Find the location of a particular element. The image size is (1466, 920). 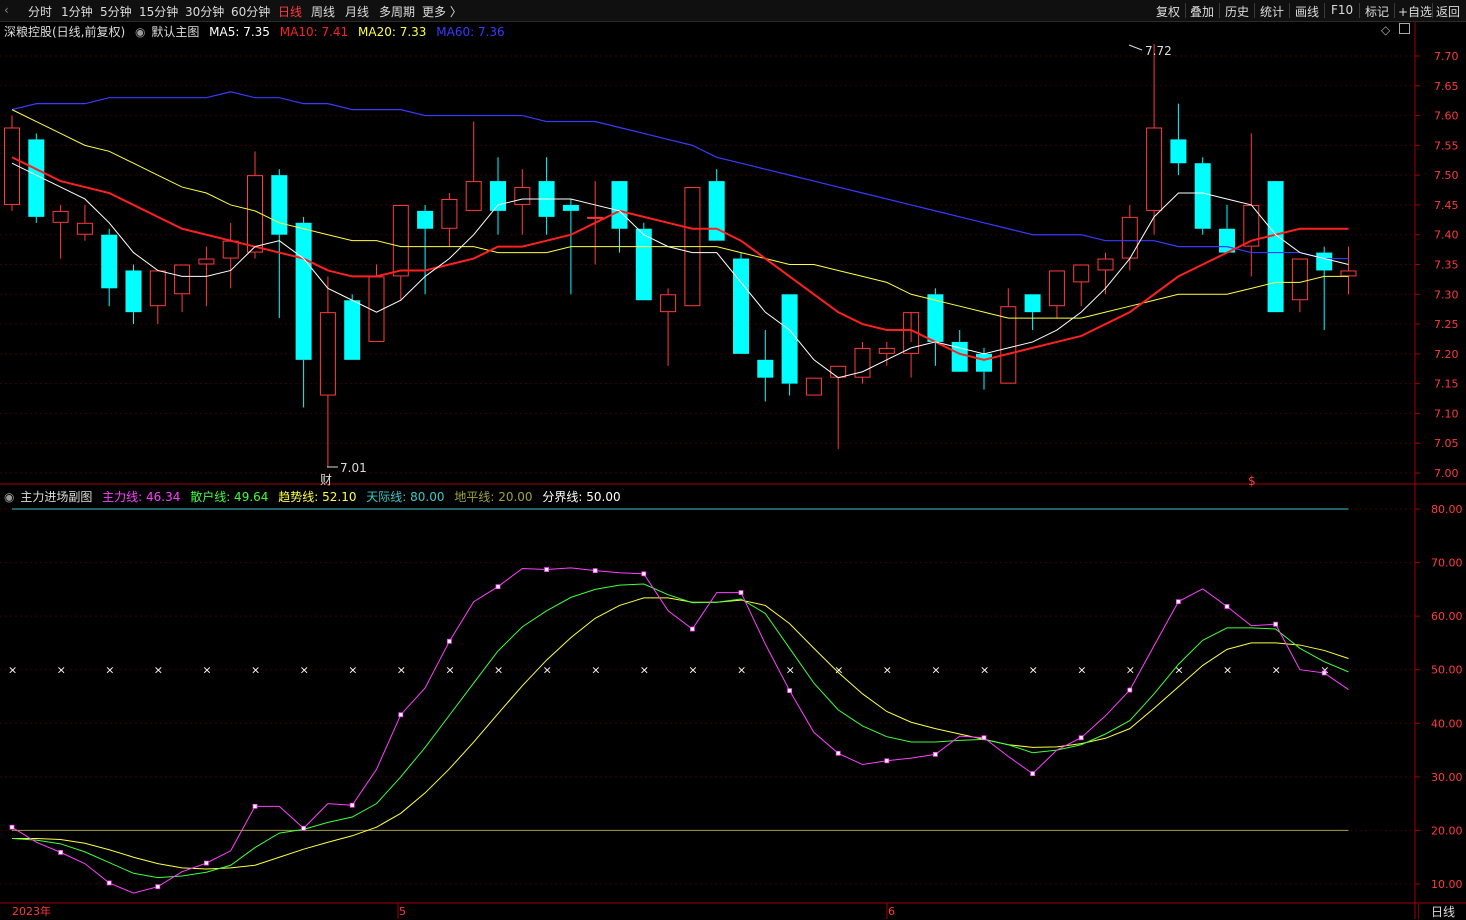

price-tick-label: 7.20 is located at coordinates (1446, 354).